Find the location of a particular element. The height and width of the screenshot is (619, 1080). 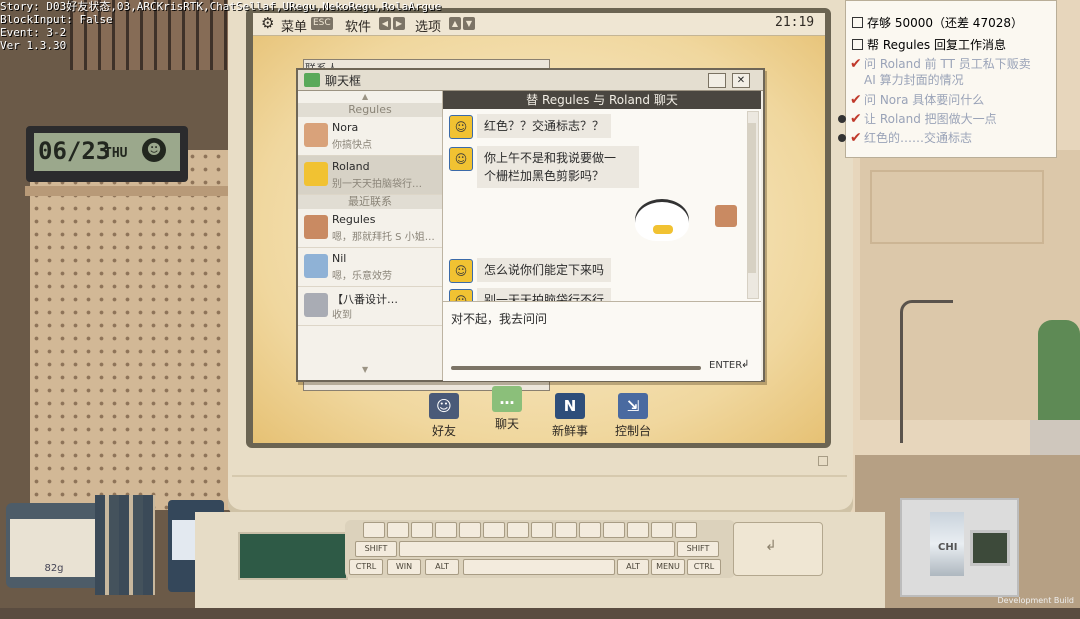

message-input-text: 对不起，我去问问 is located at coordinates (499, 319).